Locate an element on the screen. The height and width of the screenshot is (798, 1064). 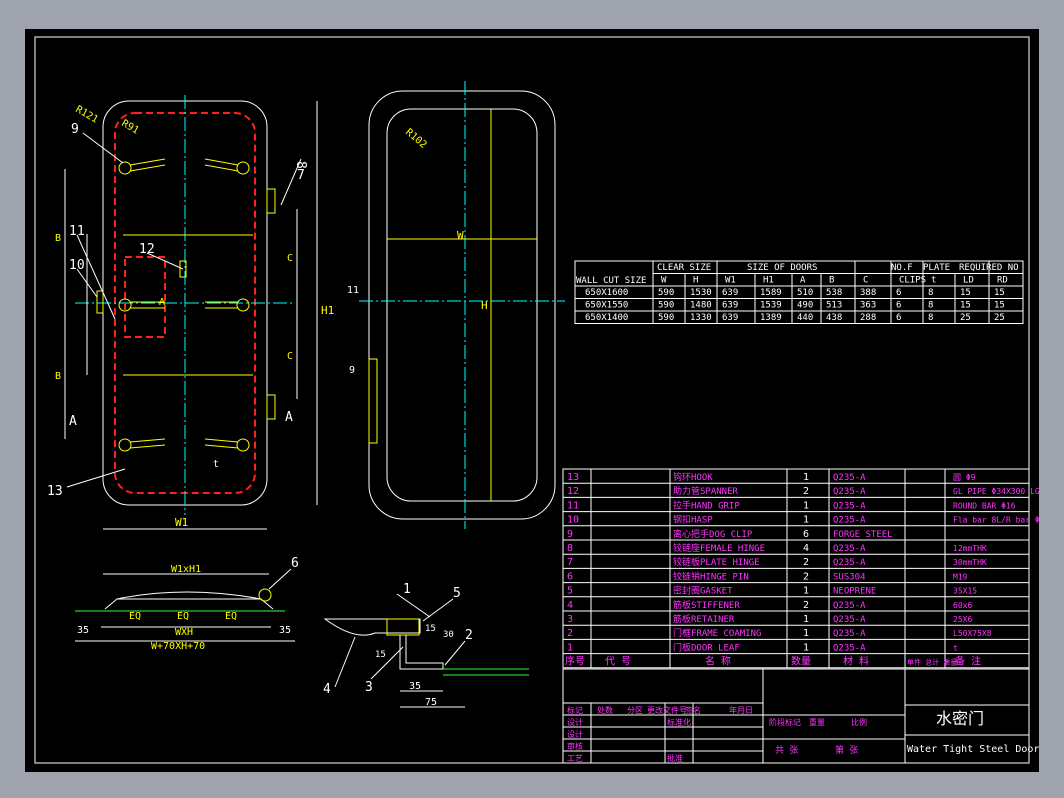
dim-11-text: 11 is located at coordinates (353, 290).